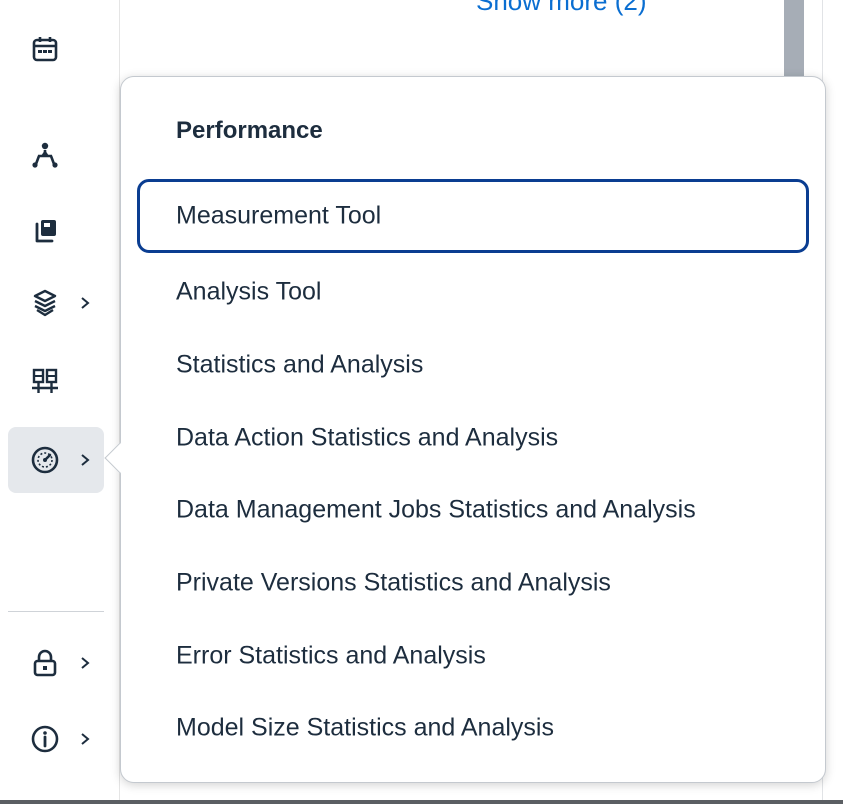 This screenshot has width=843, height=804. What do you see at coordinates (45, 380) in the screenshot?
I see `grid-network-icon` at bounding box center [45, 380].